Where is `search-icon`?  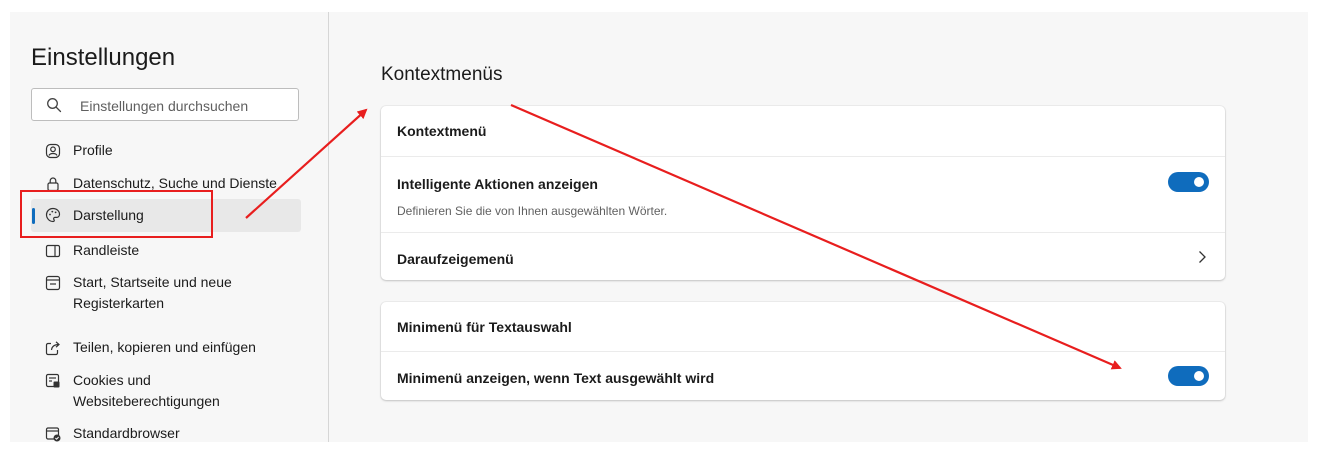
search-icon is located at coordinates (54, 105).